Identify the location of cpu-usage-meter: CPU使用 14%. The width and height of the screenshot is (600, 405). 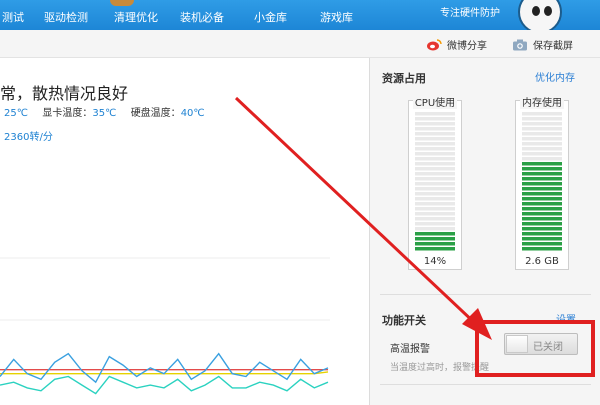
(435, 184).